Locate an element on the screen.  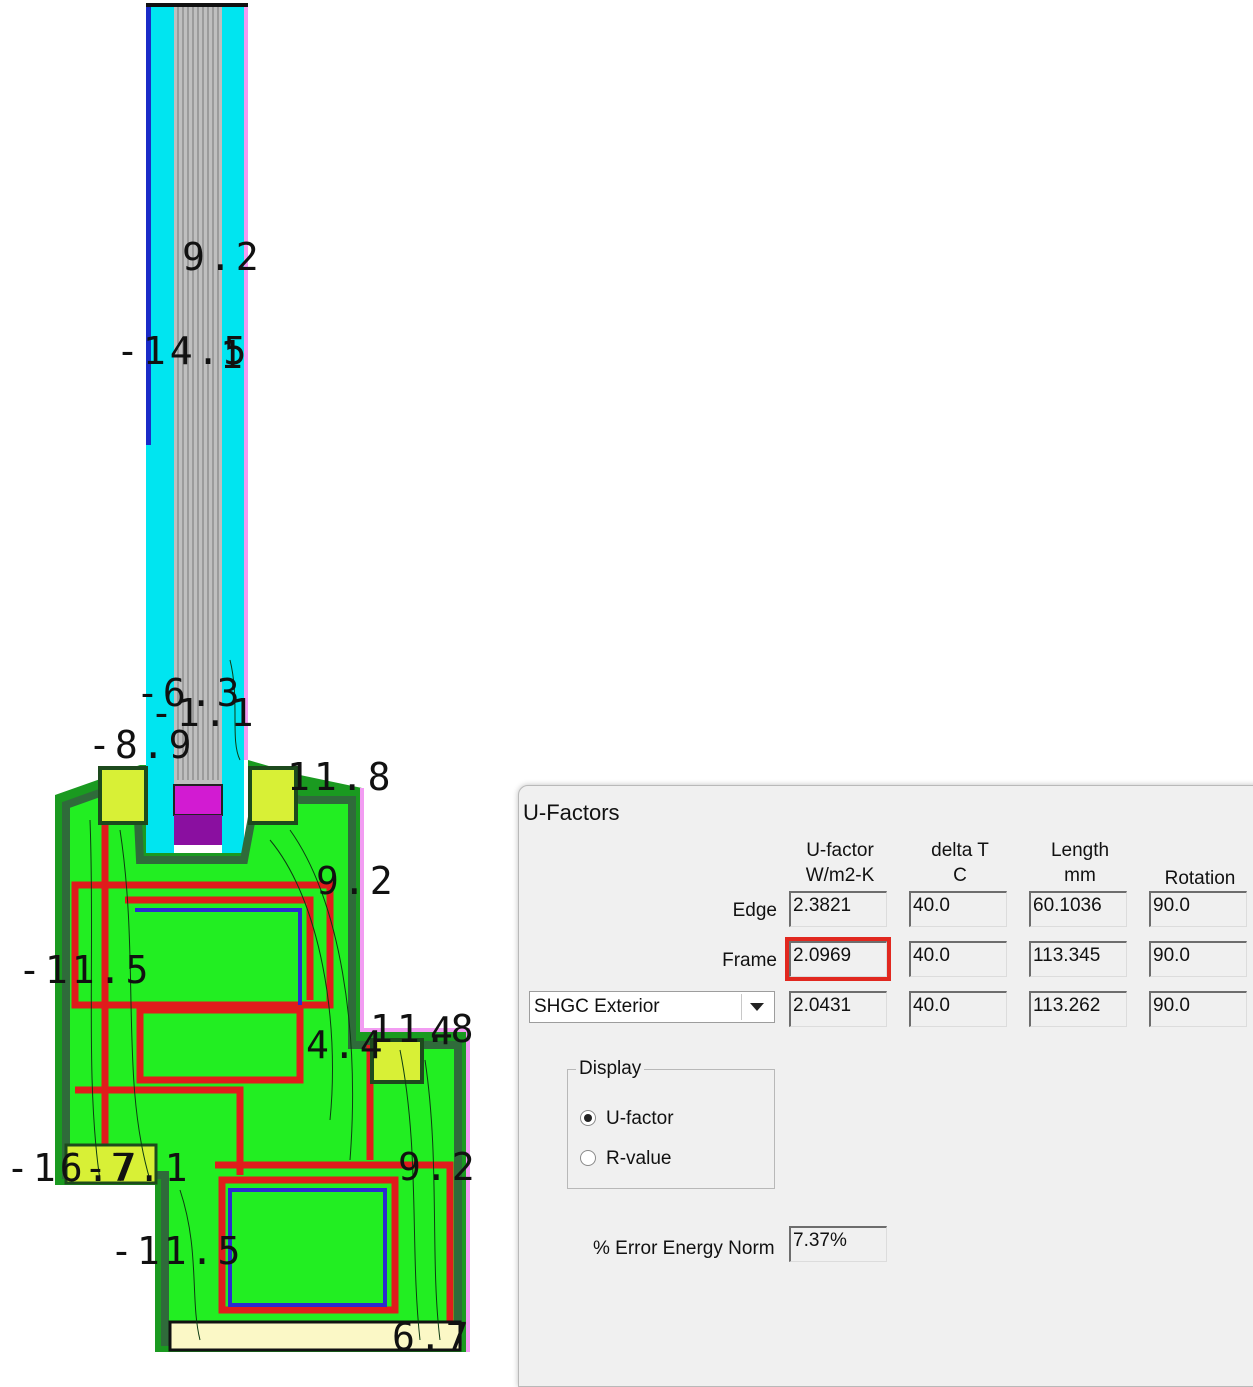
shgc-ufactor-field: 2.0431 is located at coordinates (838, 1009).